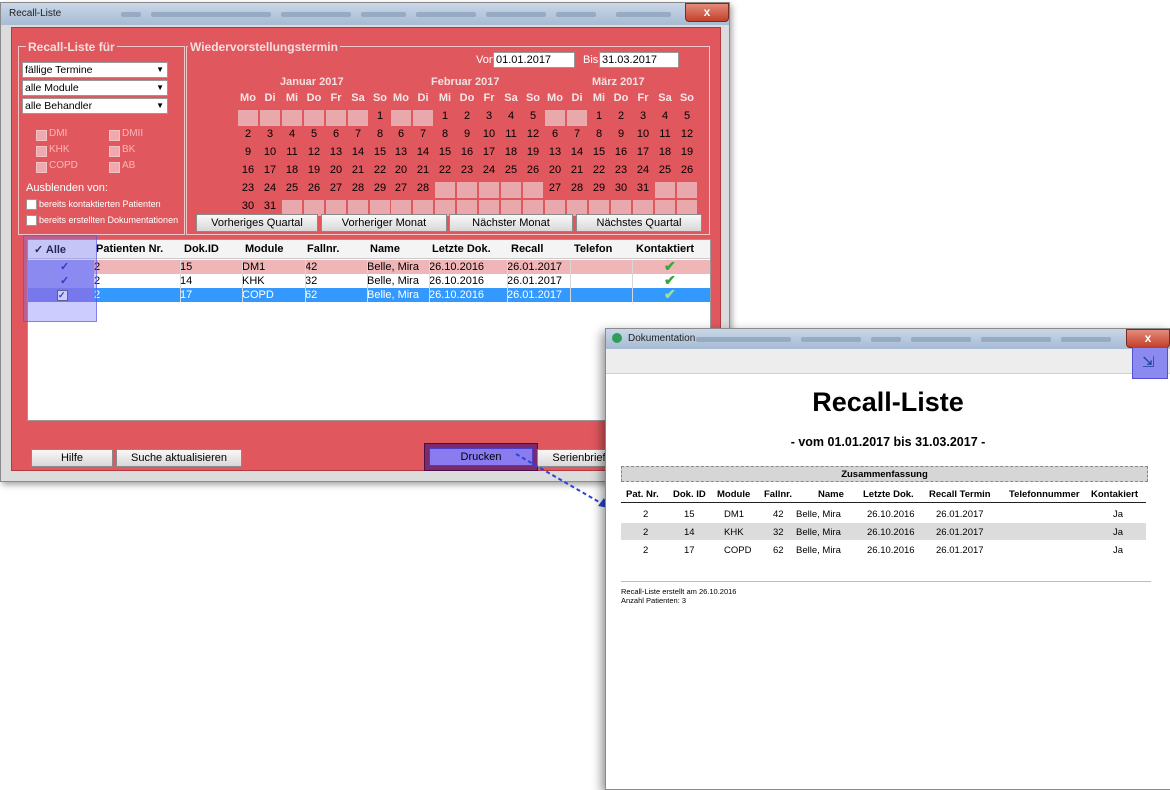 The image size is (1170, 790). Describe the element at coordinates (41, 135) in the screenshot. I see `module-checkbox-dmi` at that location.